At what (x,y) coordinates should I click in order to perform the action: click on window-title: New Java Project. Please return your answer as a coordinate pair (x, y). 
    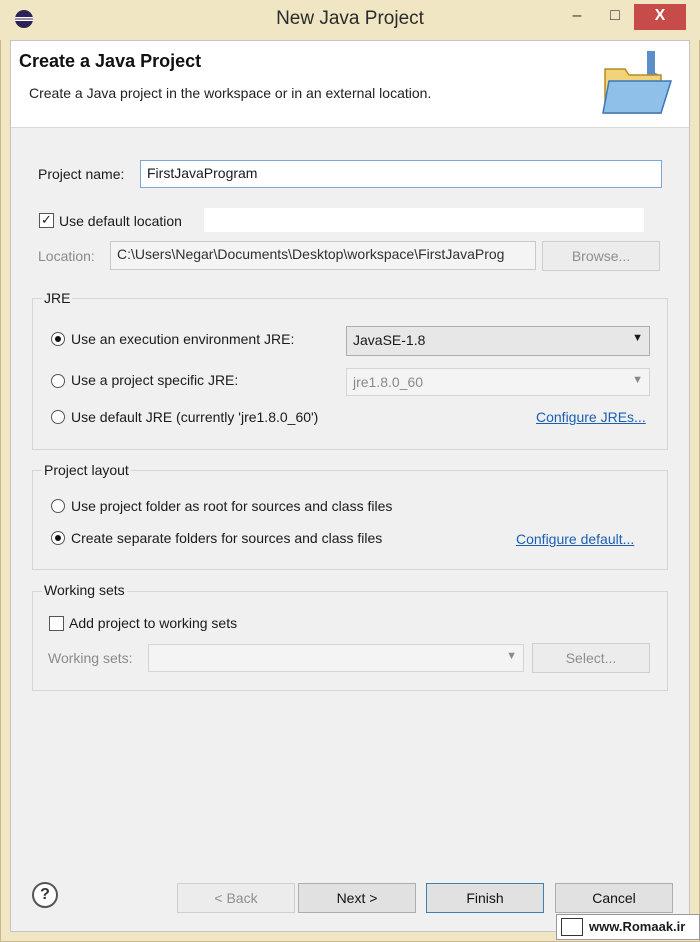
    Looking at the image, I should click on (350, 18).